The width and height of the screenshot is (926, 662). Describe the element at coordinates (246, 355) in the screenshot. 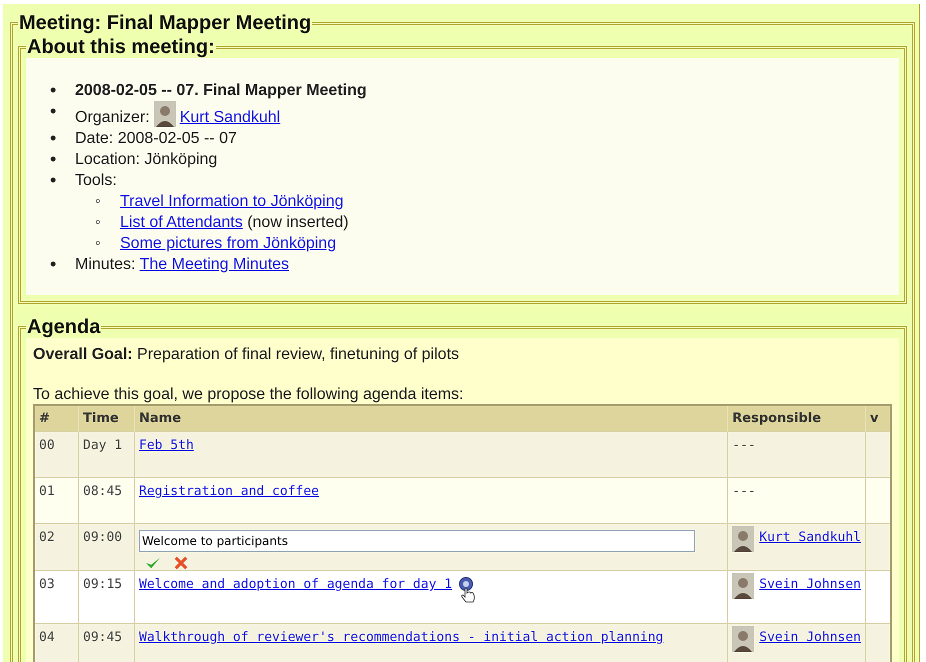

I see `goal-text: Overall Goal: Preparation of final review, finetuning of pilots` at that location.